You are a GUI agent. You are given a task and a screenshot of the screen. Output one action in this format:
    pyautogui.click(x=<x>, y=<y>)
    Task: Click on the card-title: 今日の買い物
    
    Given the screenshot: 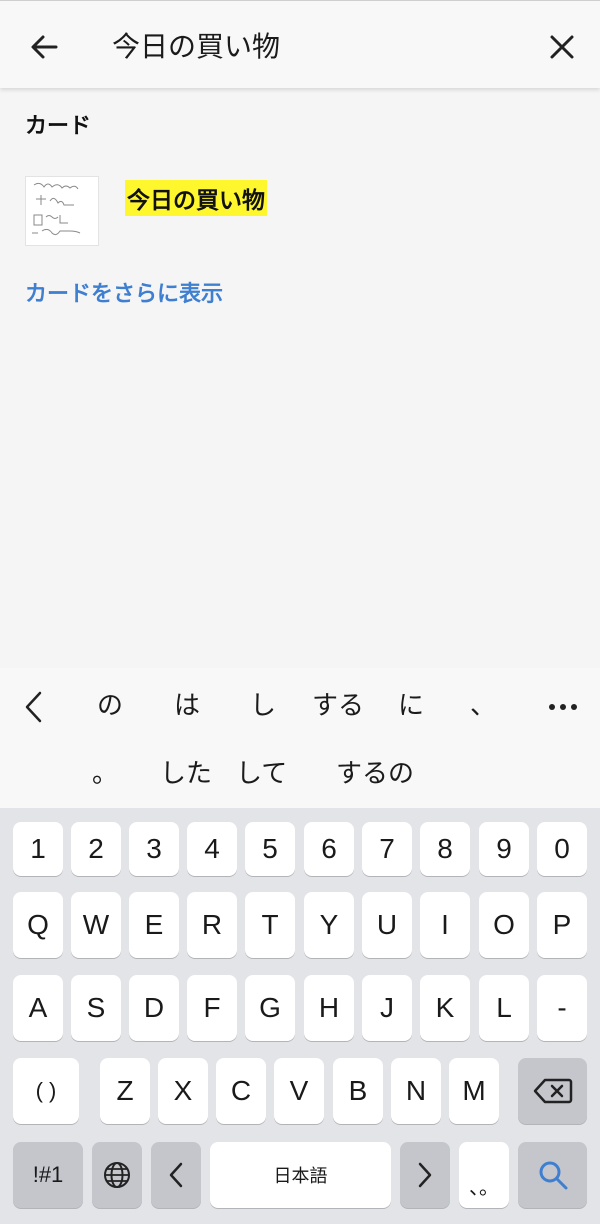 What is the action you would take?
    pyautogui.click(x=196, y=198)
    